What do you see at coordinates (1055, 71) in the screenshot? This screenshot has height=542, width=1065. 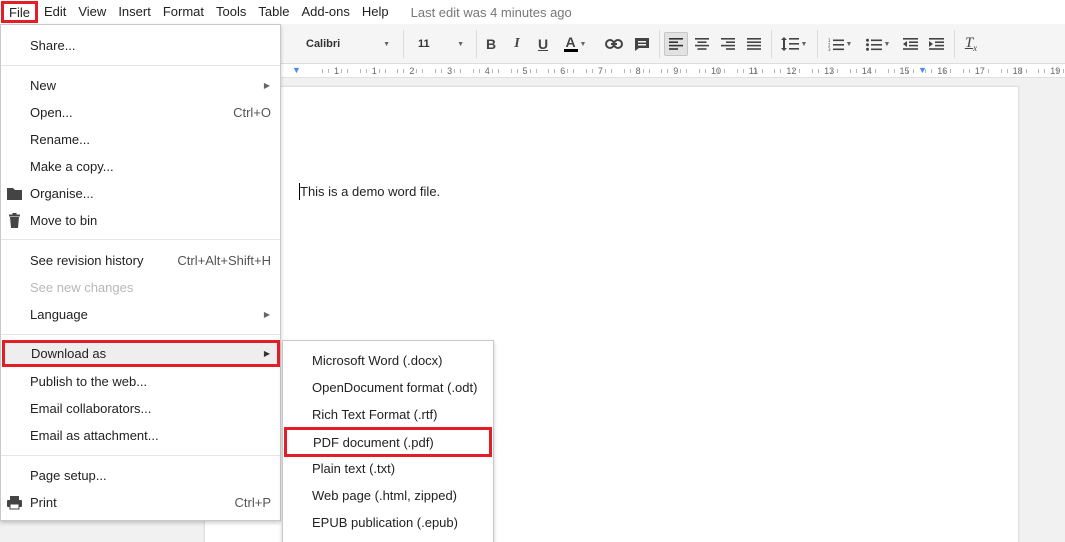 I see `ruler-tick-label: 19` at bounding box center [1055, 71].